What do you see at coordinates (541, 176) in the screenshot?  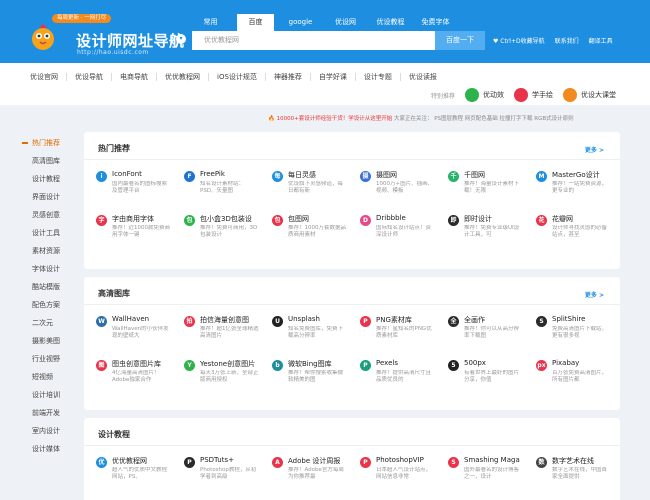 I see `site-logo-icon: M` at bounding box center [541, 176].